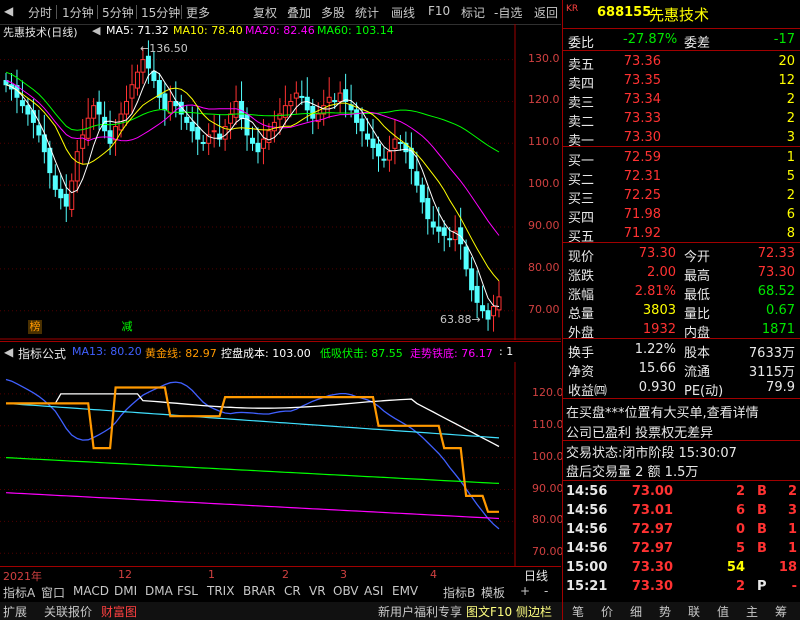  Describe the element at coordinates (420, 611) in the screenshot. I see `btn-newuser: 新用户福利专享` at that location.